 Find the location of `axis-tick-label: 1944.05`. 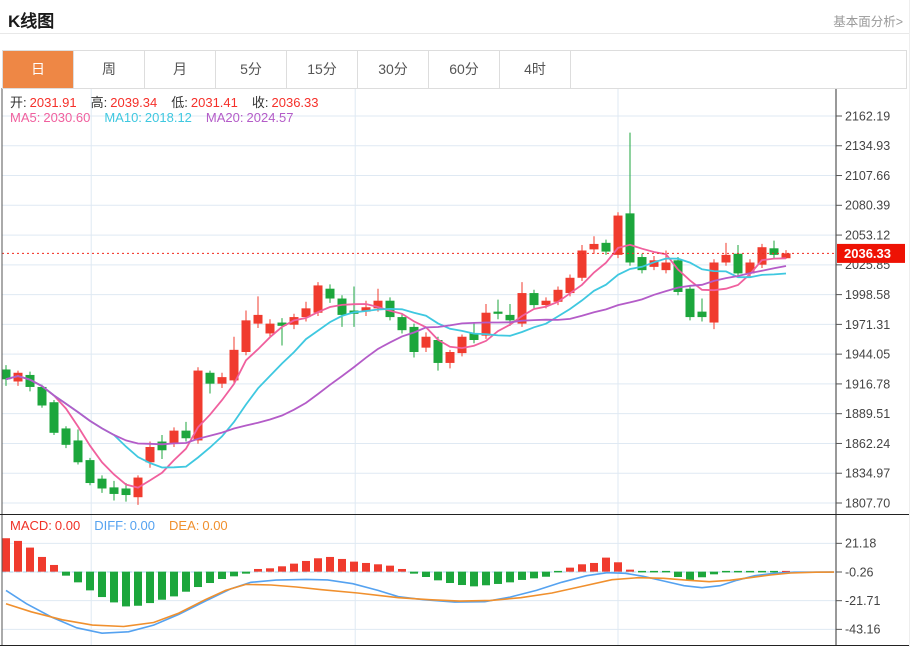

axis-tick-label: 1944.05 is located at coordinates (867, 355).